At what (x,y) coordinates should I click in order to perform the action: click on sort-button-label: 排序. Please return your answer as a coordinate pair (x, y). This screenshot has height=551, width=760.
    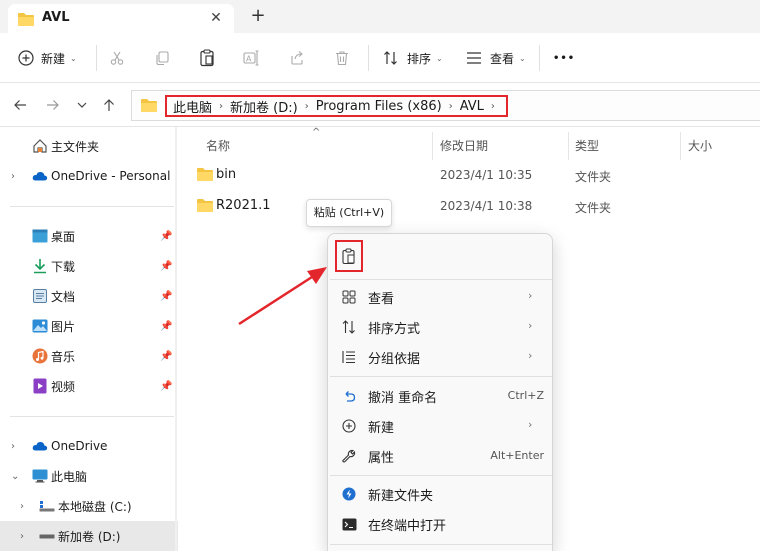
    Looking at the image, I should click on (419, 58).